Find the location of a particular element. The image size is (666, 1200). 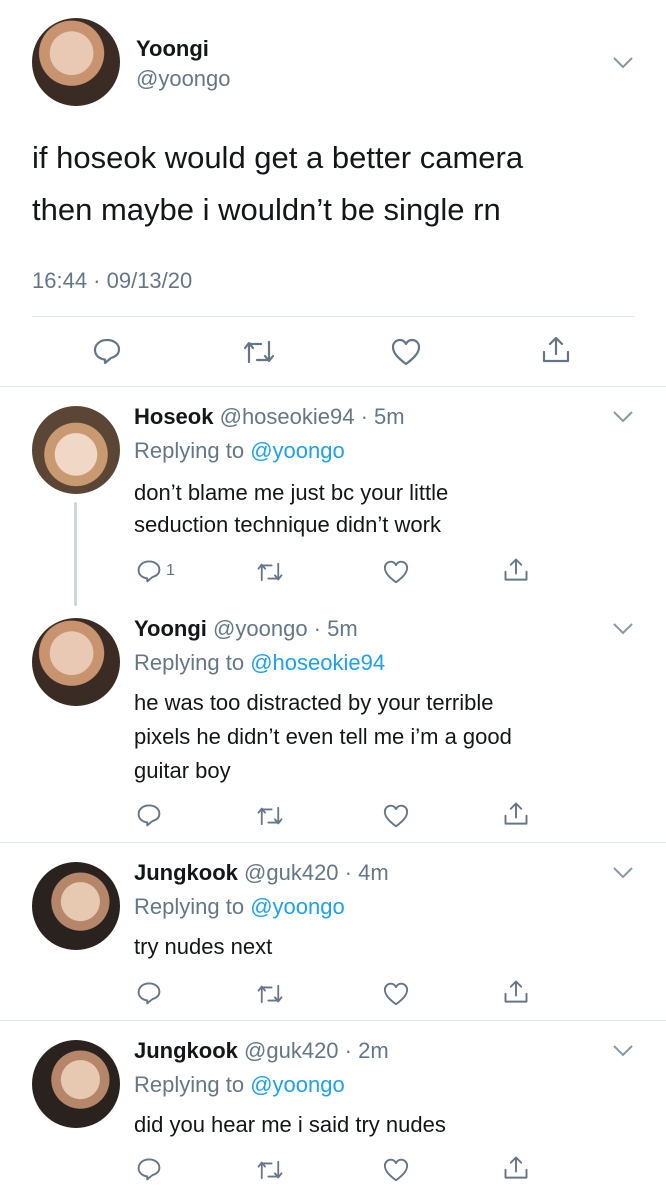

author-meta: @guk420 · 2m is located at coordinates (316, 1050).